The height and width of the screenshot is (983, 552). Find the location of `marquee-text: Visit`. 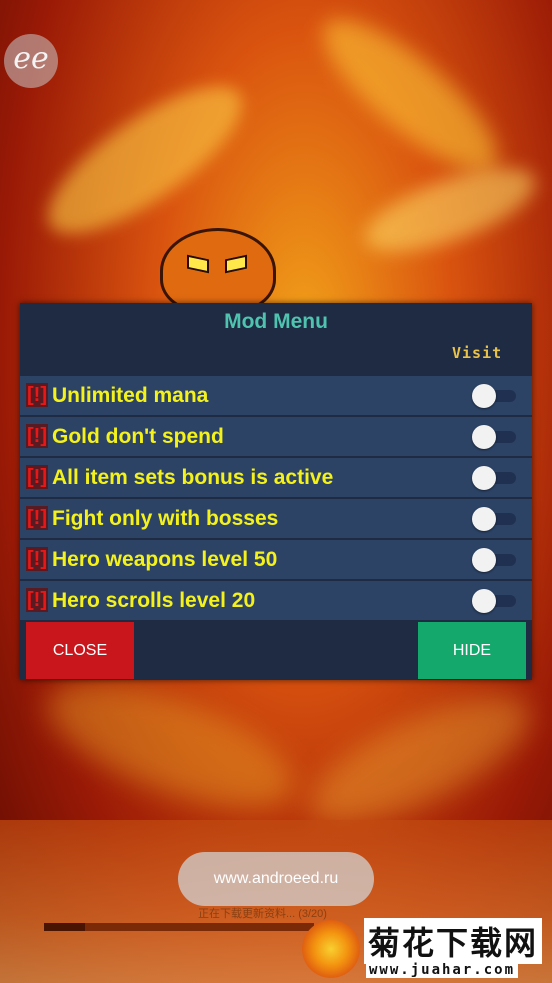

marquee-text: Visit is located at coordinates (477, 353).